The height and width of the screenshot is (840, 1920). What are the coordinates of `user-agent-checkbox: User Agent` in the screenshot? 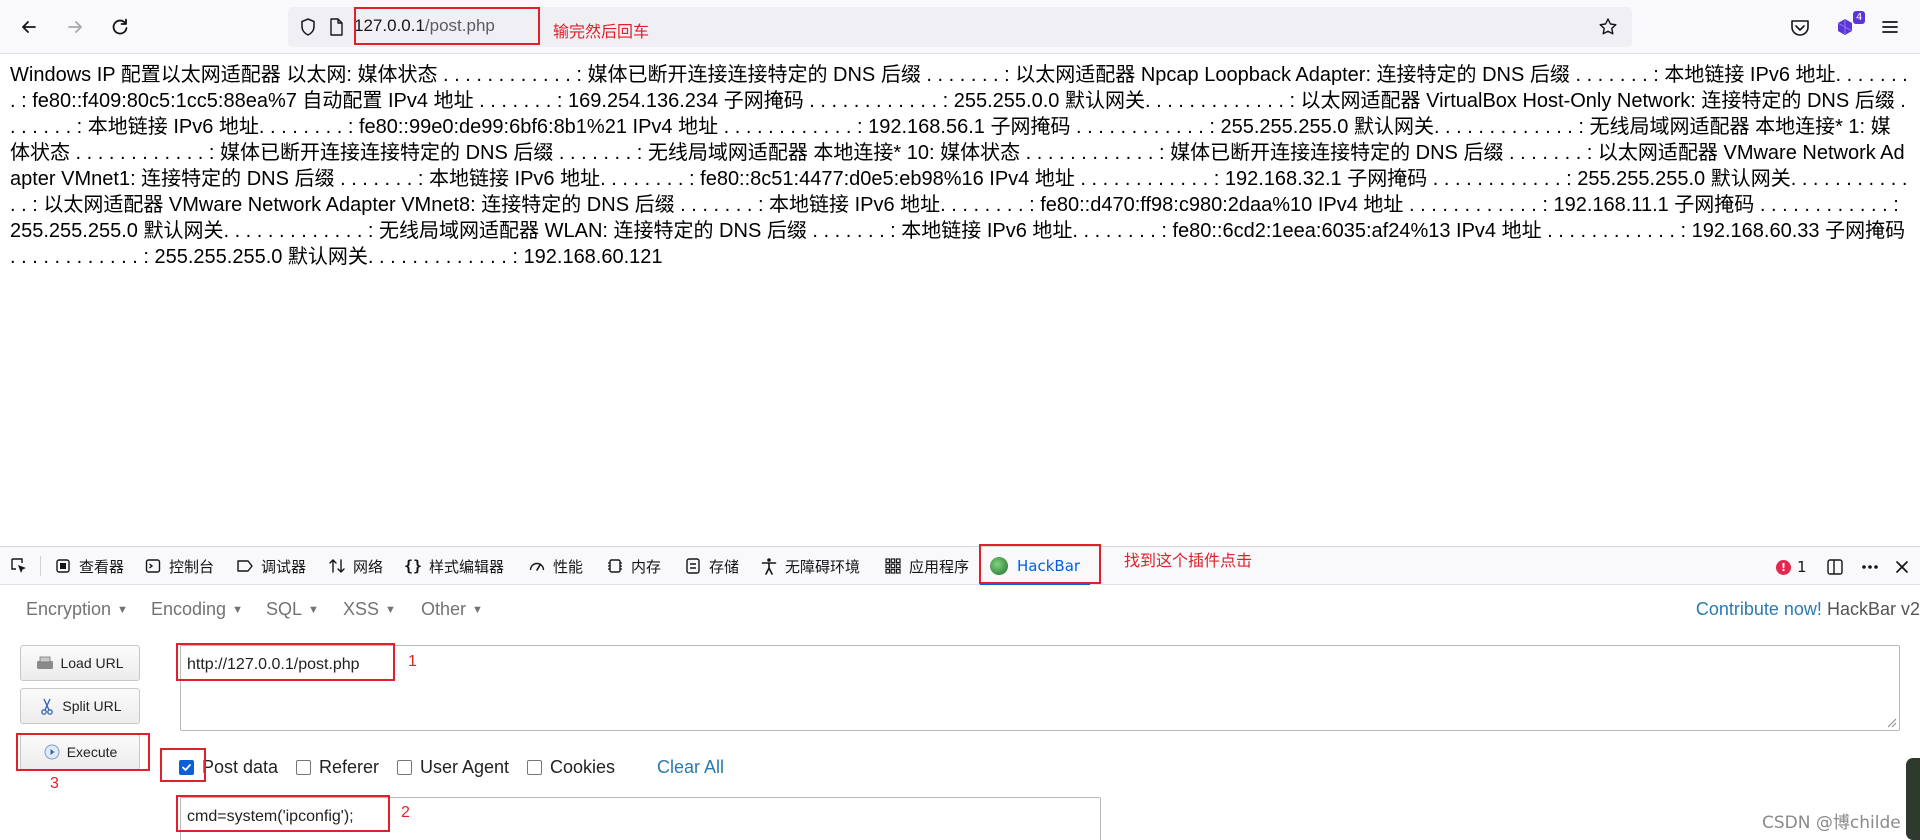 It's located at (453, 767).